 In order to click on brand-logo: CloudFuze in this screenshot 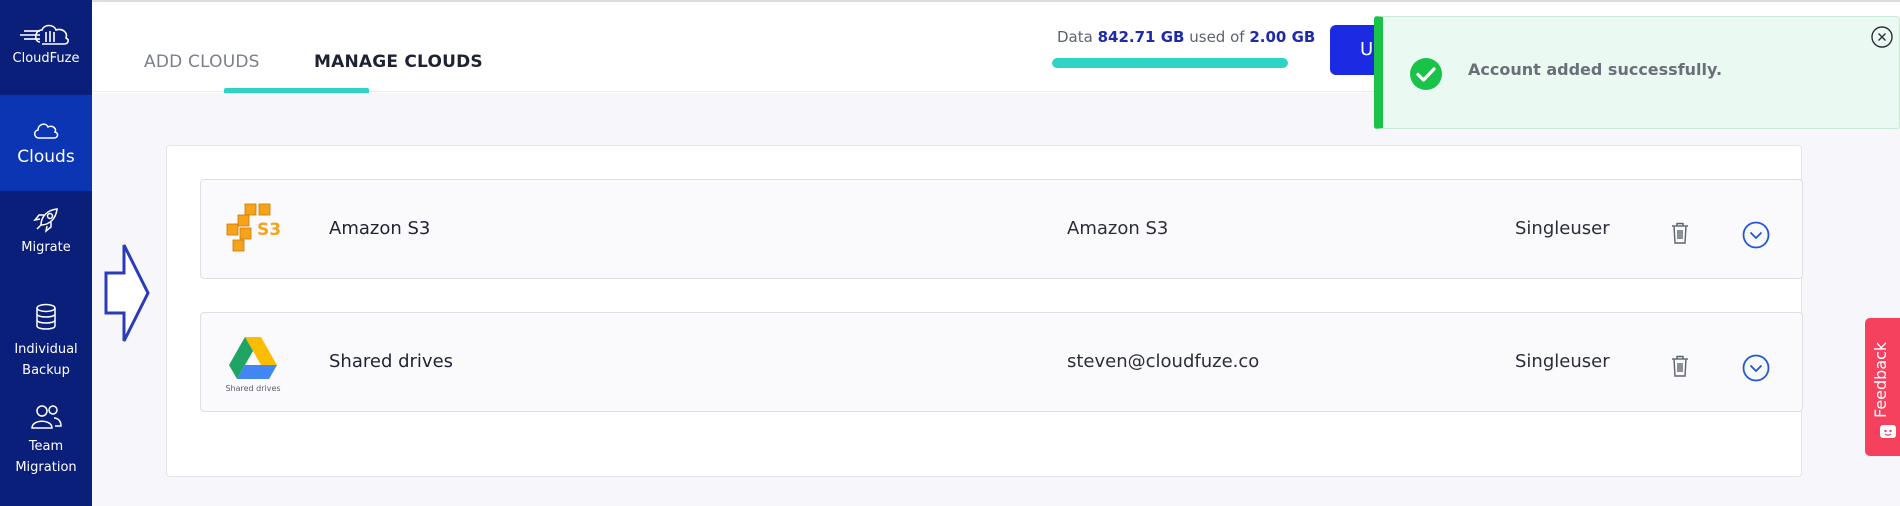, I will do `click(46, 45)`.